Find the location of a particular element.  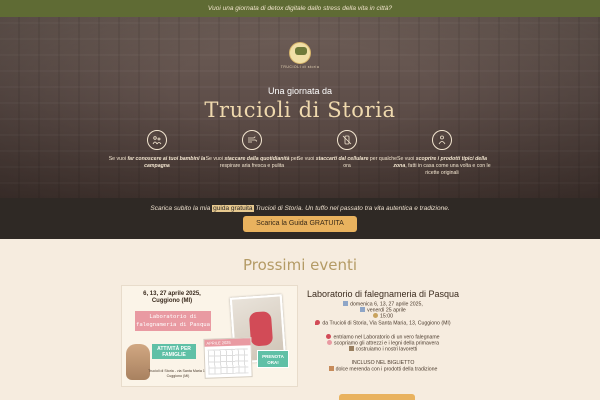

guide-highlight: guida gratuita is located at coordinates (233, 208).